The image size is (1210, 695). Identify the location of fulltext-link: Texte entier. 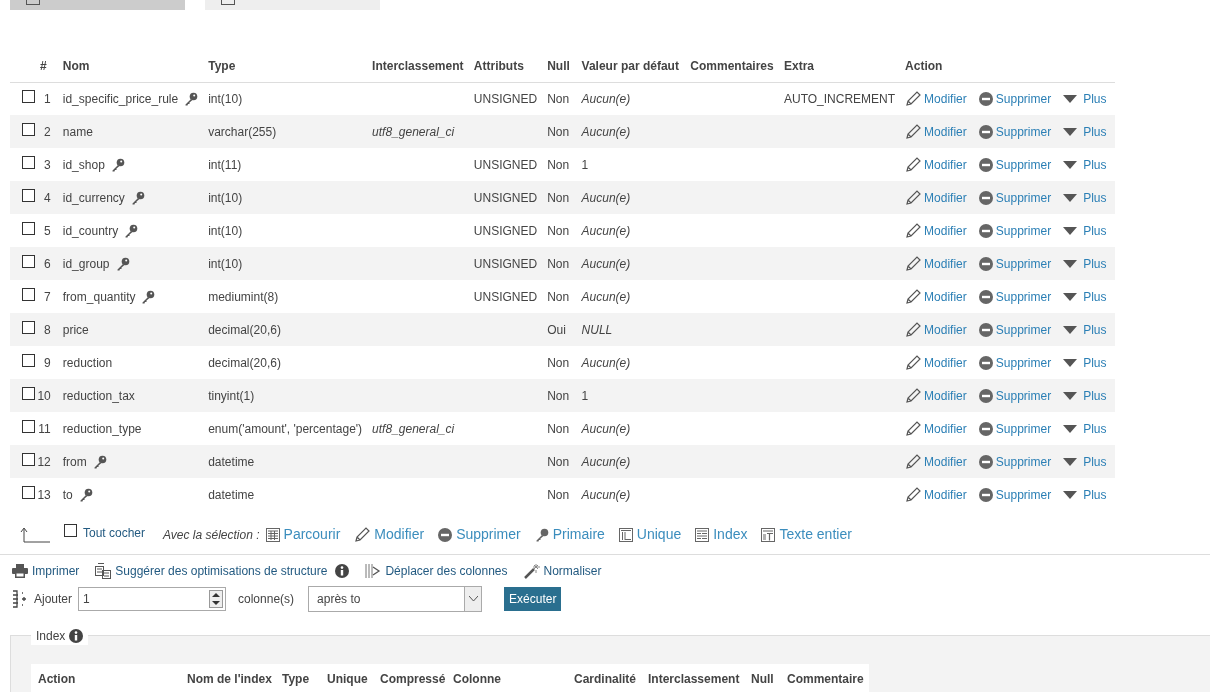
(806, 534).